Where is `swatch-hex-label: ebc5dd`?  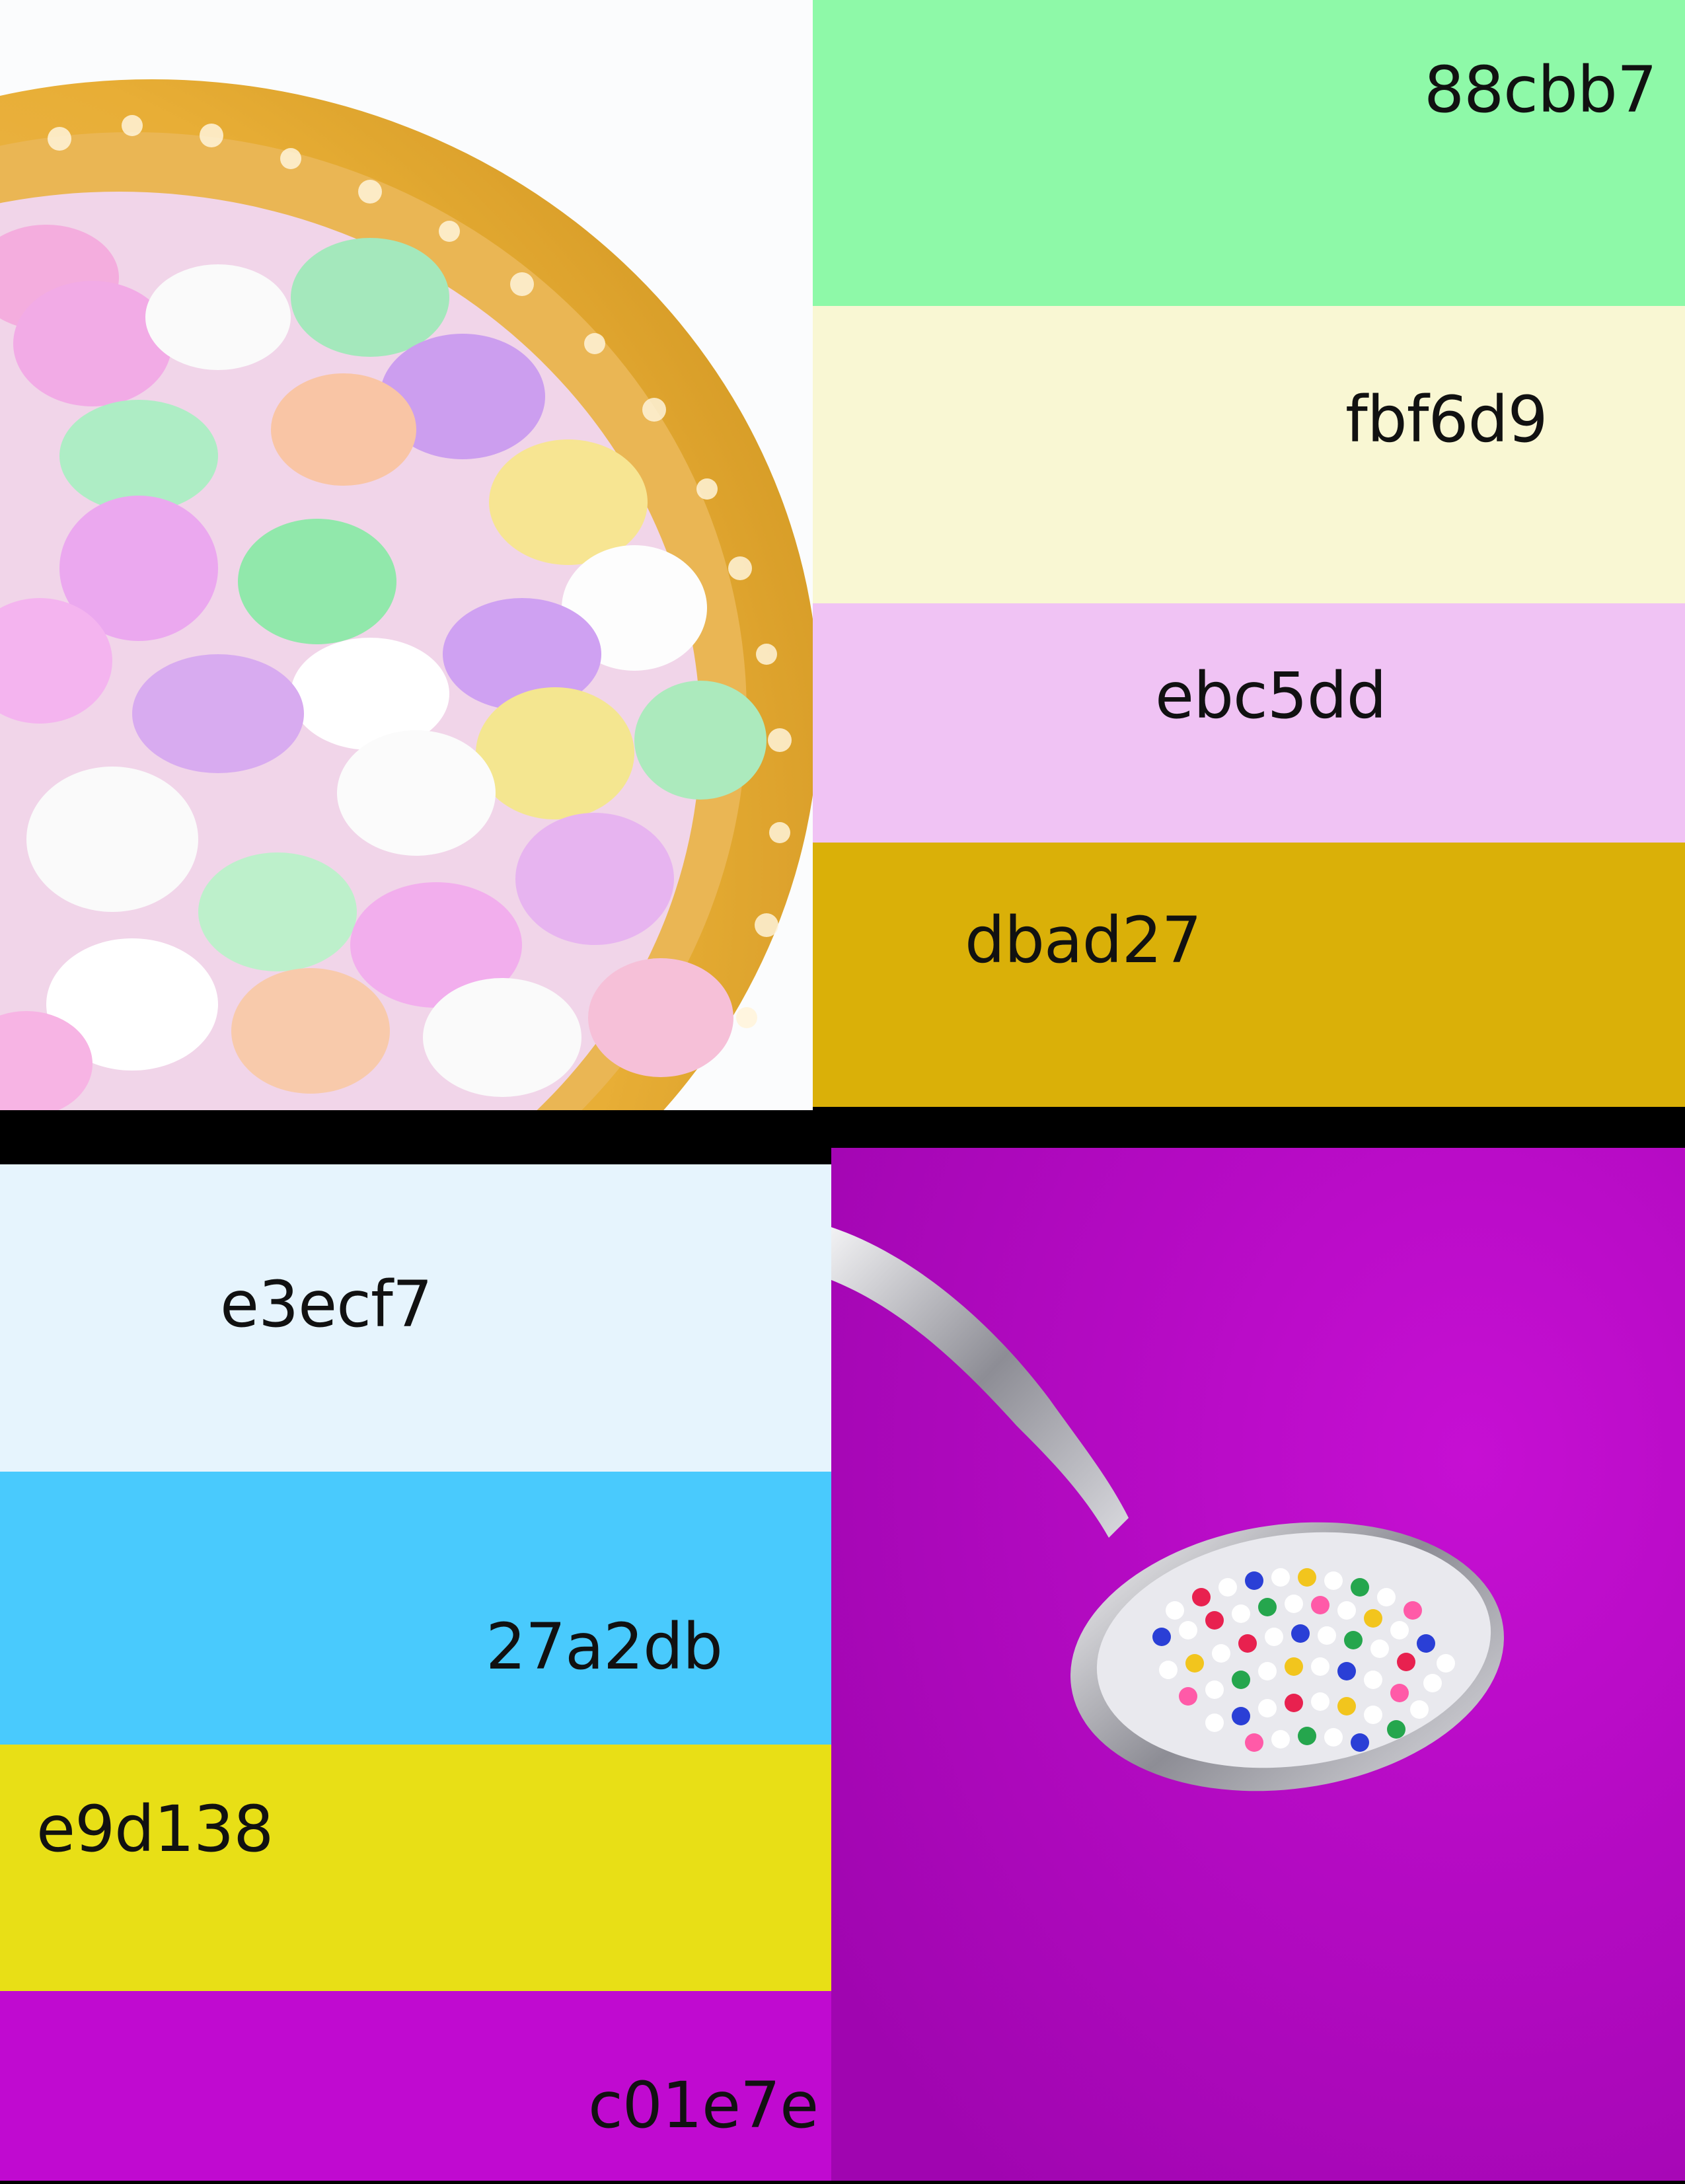
swatch-hex-label: ebc5dd is located at coordinates (1271, 696).